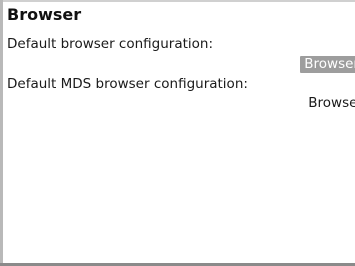 The height and width of the screenshot is (266, 355). I want to click on default-browser-config-choice: Browser, so click(327, 64).